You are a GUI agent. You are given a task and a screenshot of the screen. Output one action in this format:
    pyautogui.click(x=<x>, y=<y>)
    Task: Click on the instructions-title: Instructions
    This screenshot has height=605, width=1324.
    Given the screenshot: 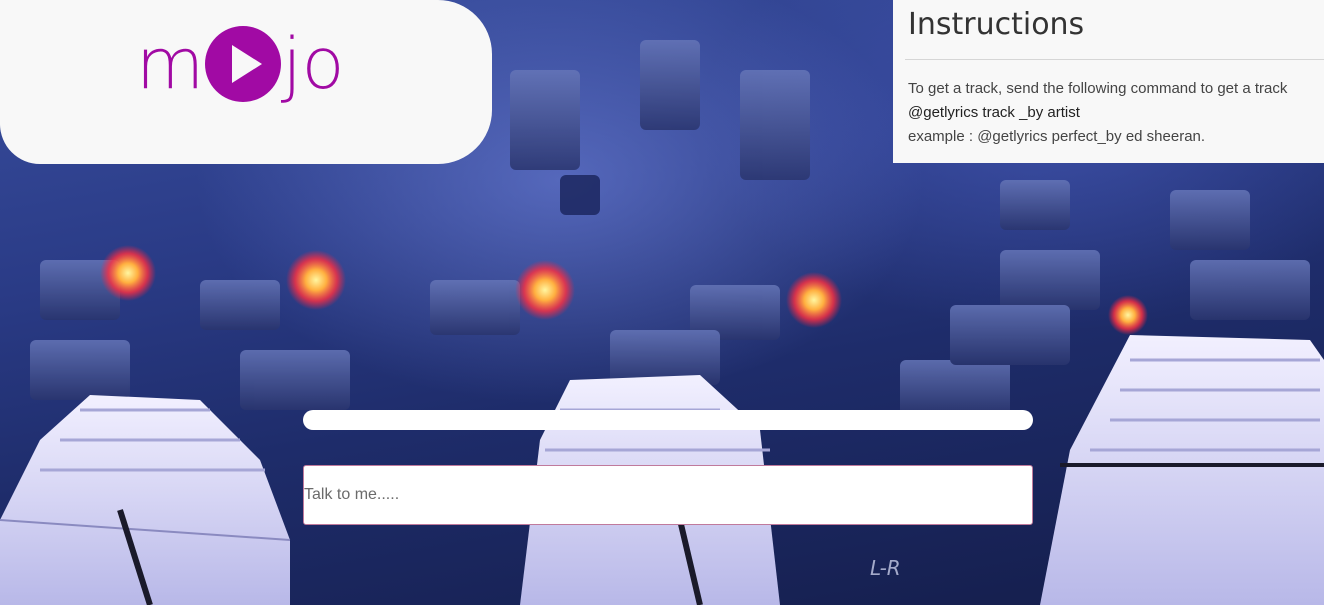 What is the action you would take?
    pyautogui.click(x=996, y=24)
    